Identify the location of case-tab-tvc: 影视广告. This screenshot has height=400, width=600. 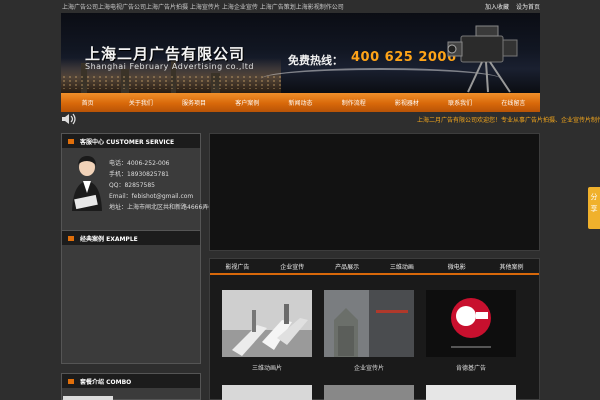
(237, 266).